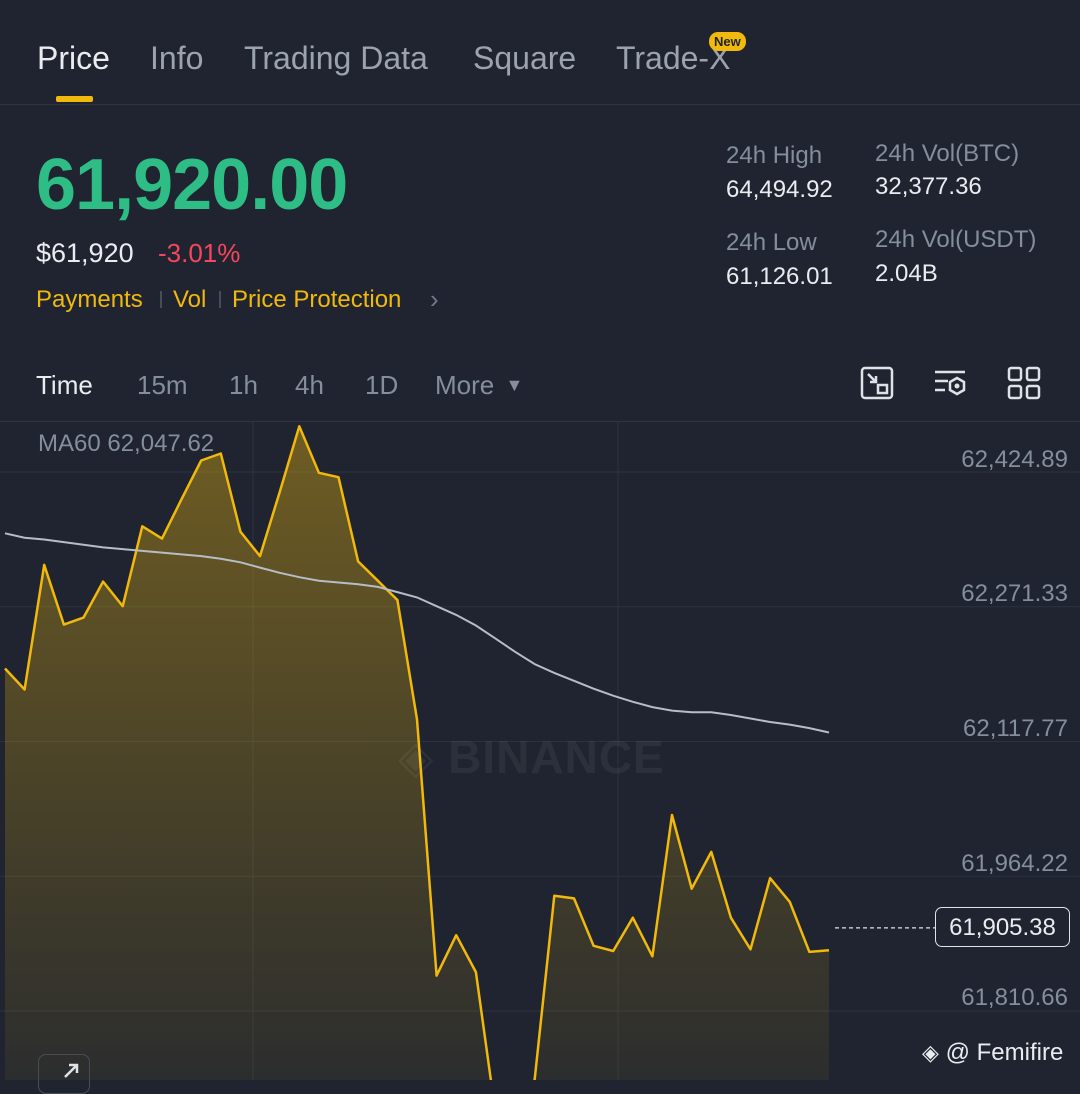 This screenshot has width=1080, height=1094. Describe the element at coordinates (1004, 1052) in the screenshot. I see `credit-handle: @ Femifire` at that location.